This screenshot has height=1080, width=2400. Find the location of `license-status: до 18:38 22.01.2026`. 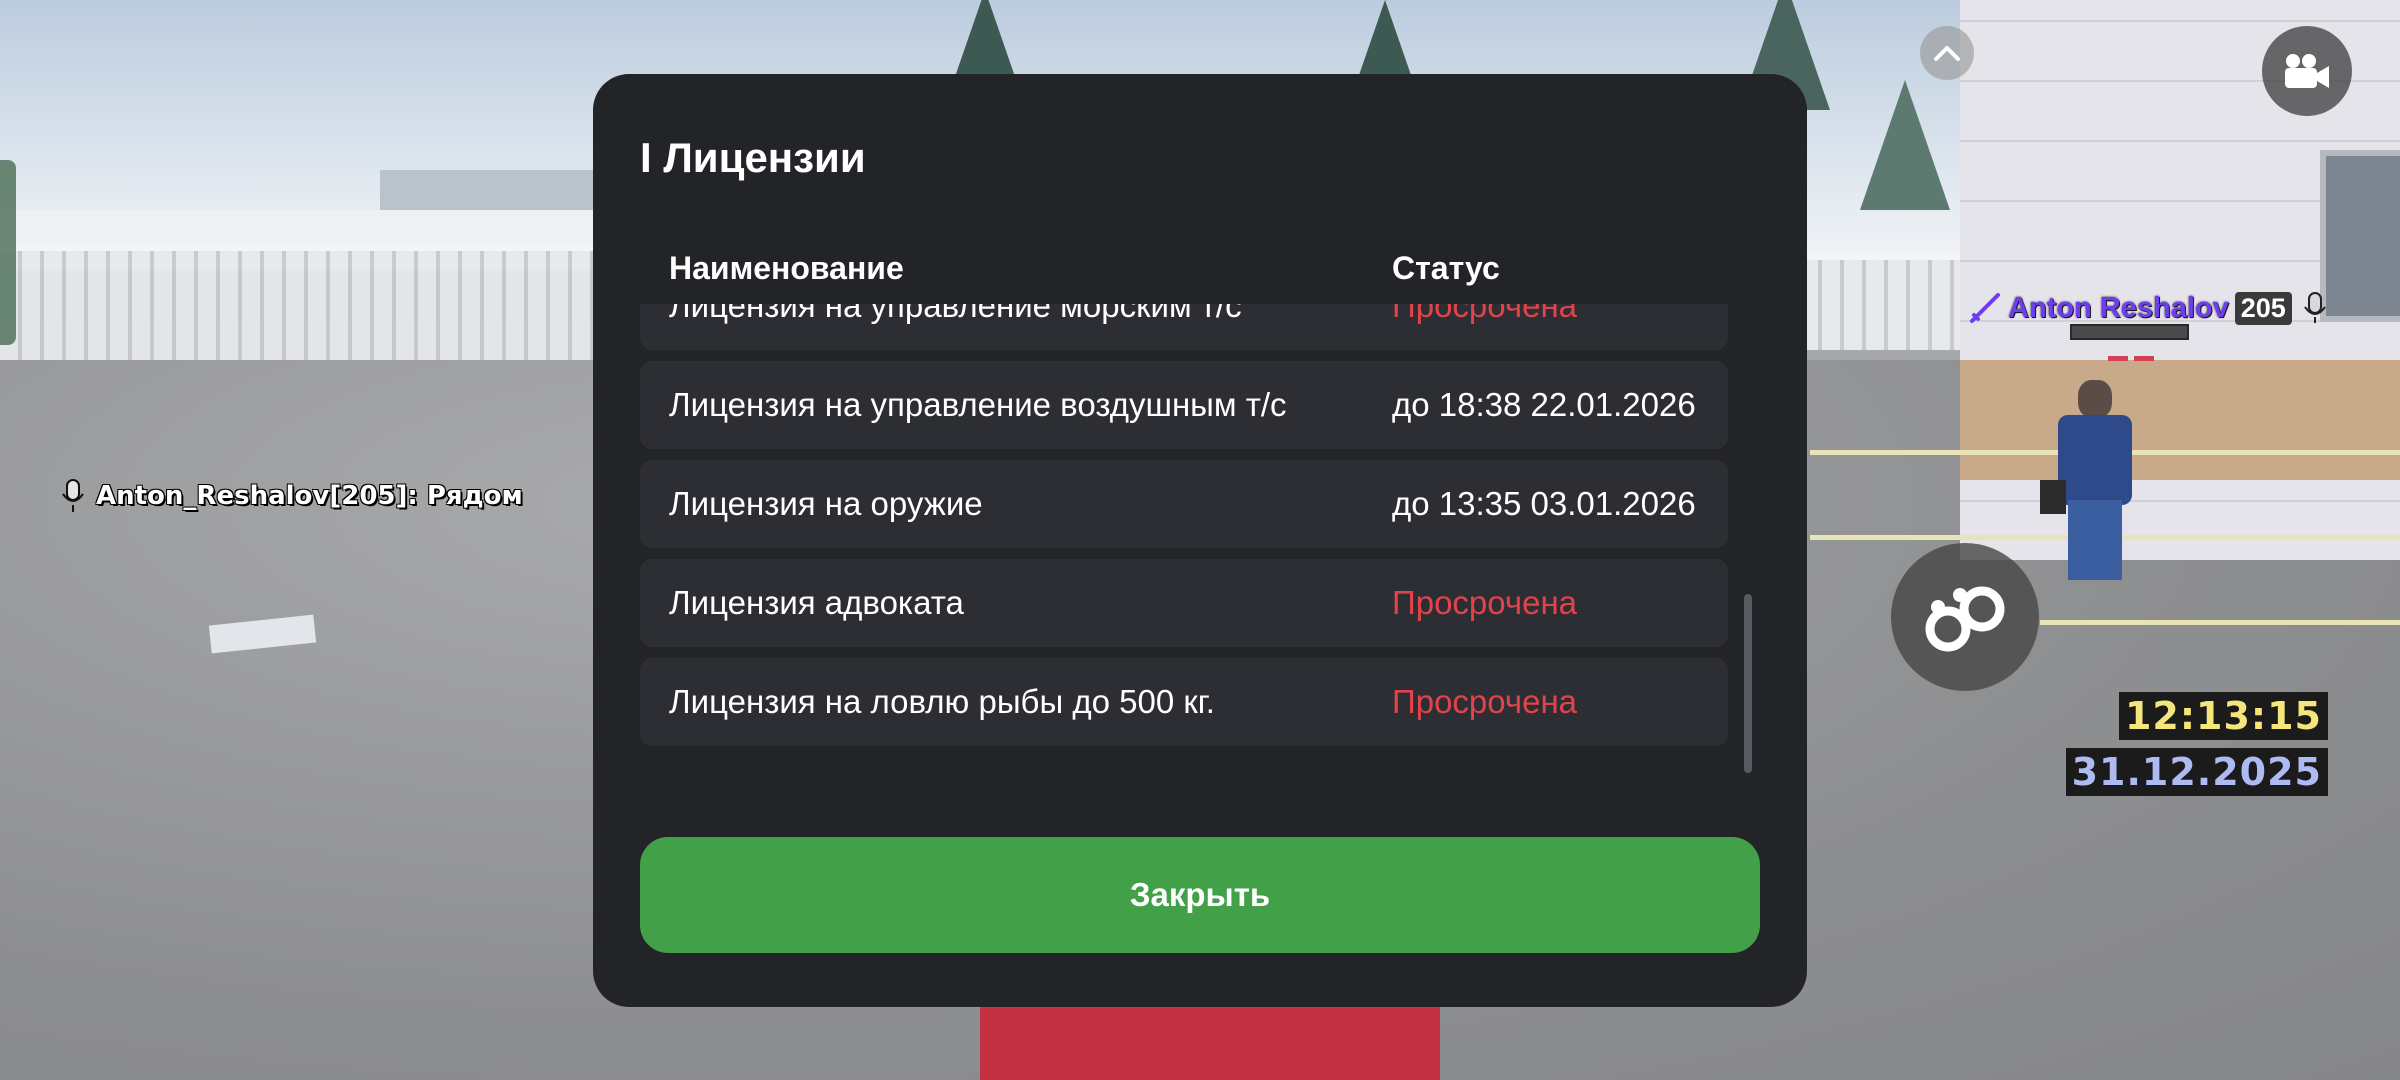

license-status: до 18:38 22.01.2026 is located at coordinates (1544, 404).